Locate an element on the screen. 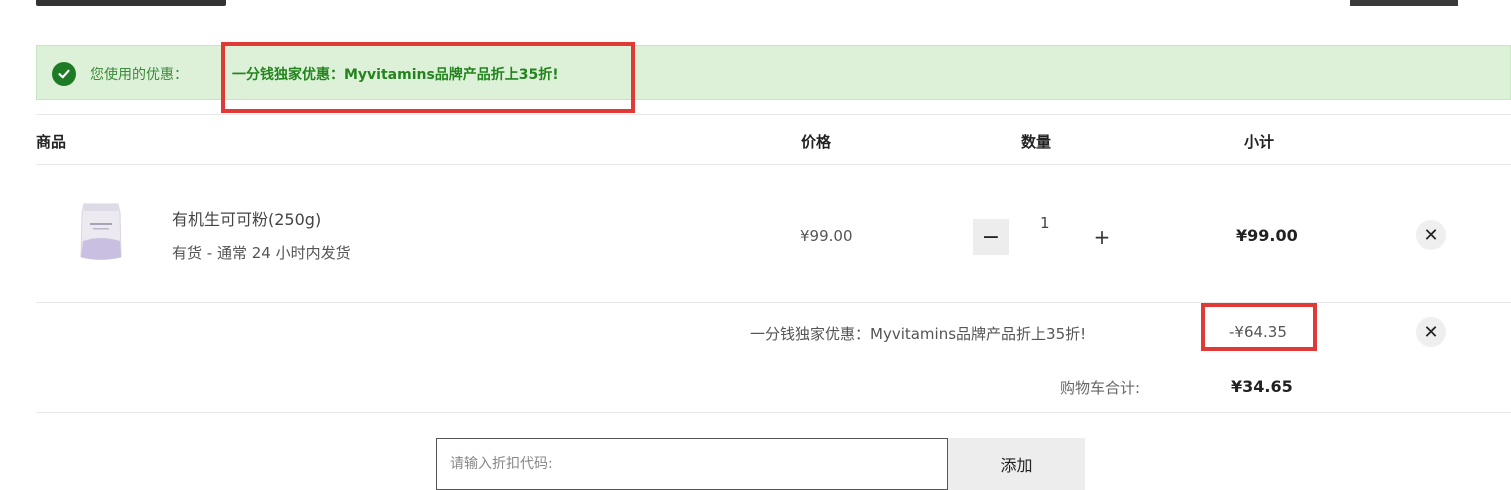 Image resolution: width=1511 pixels, height=490 pixels. product-subtotal: ¥99.00 is located at coordinates (1267, 235).